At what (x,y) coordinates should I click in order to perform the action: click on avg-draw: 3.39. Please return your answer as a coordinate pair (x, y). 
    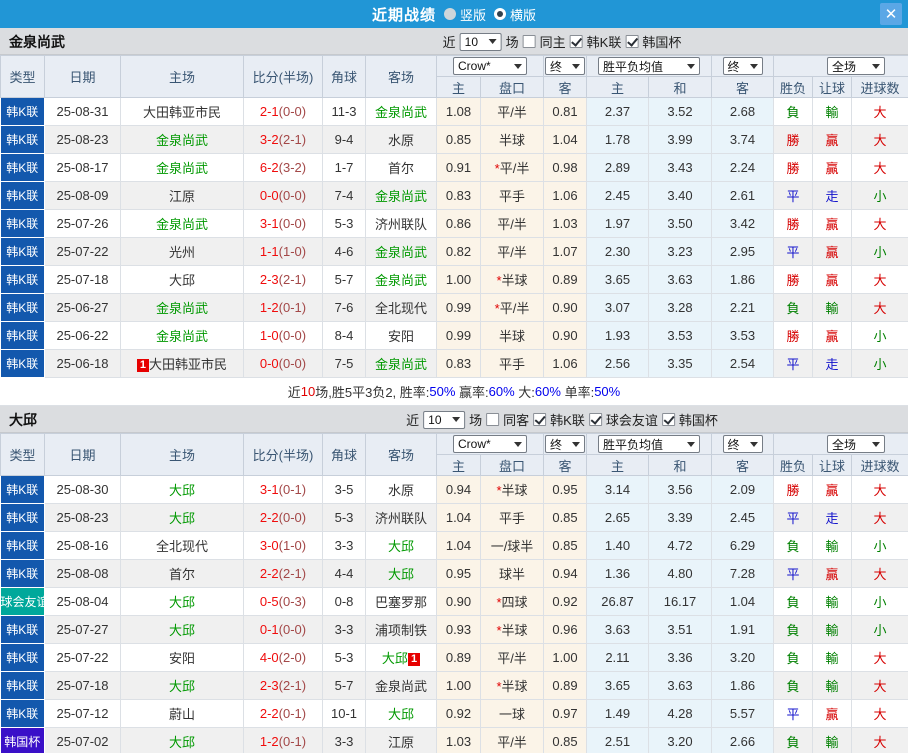
    Looking at the image, I should click on (680, 517).